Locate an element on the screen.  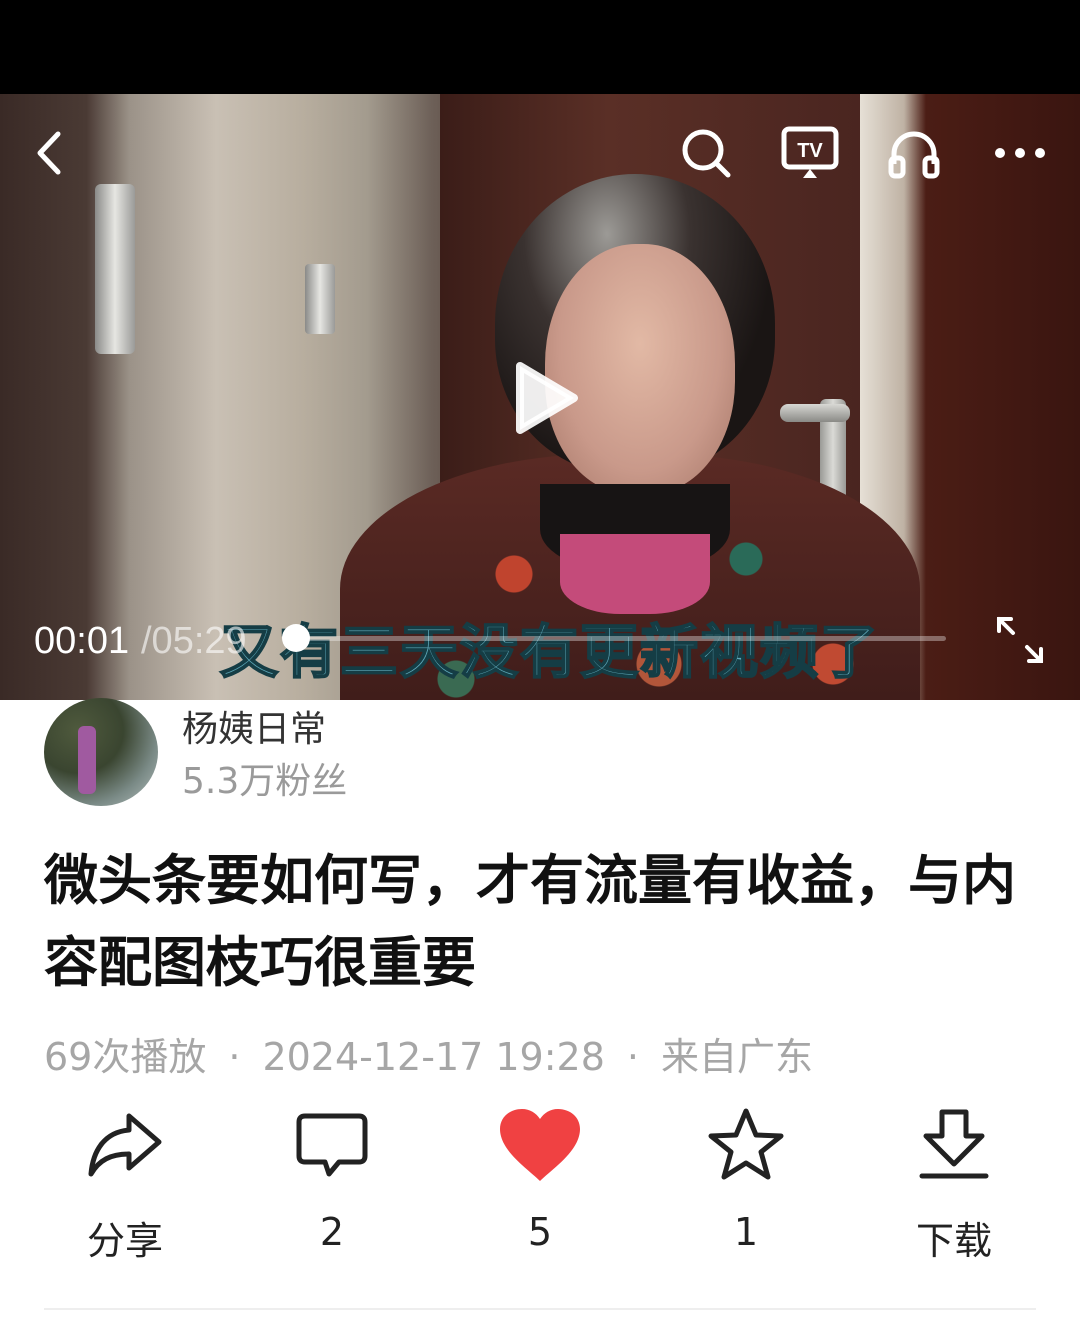
author-avatar is located at coordinates (101, 752).